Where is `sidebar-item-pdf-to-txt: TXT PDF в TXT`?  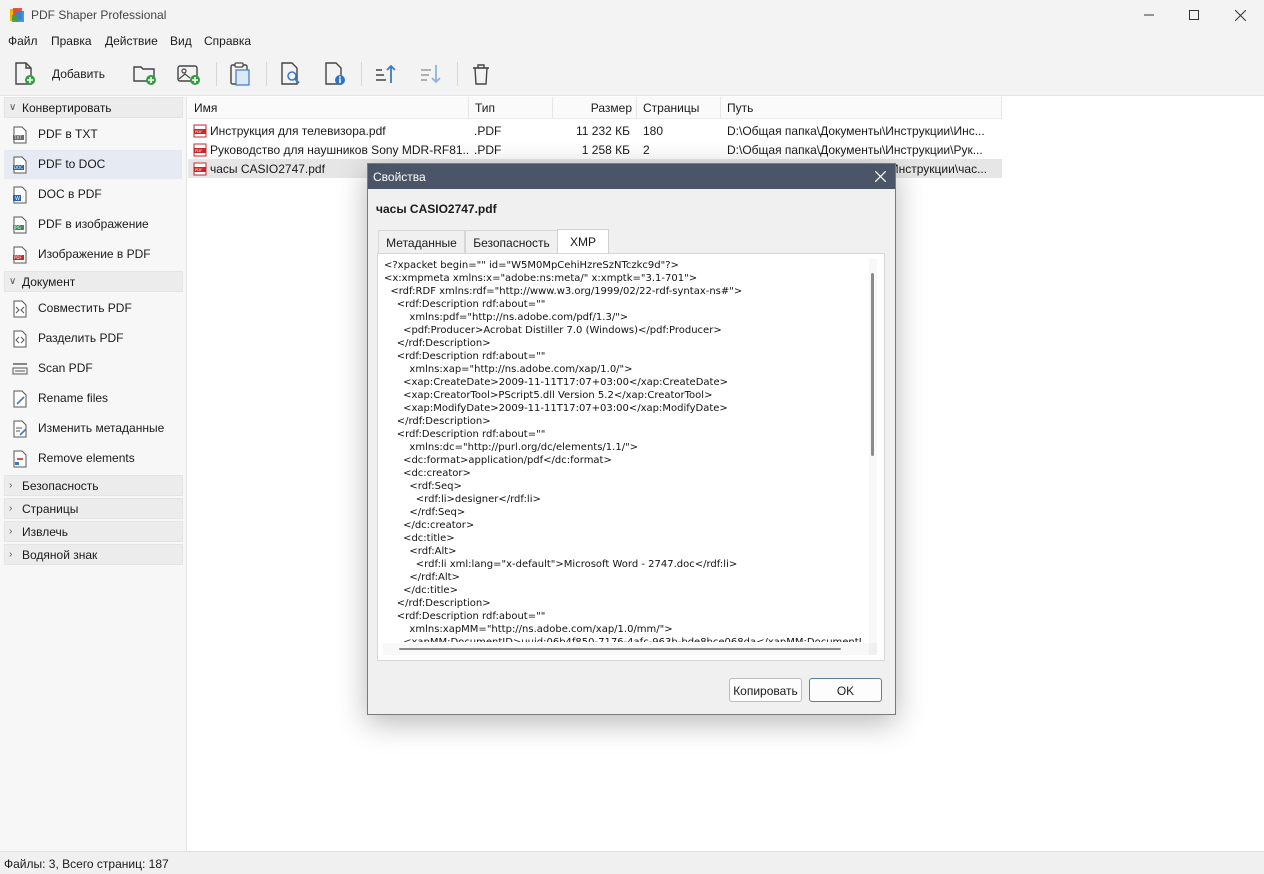
sidebar-item-pdf-to-txt: TXT PDF в TXT is located at coordinates (93, 134).